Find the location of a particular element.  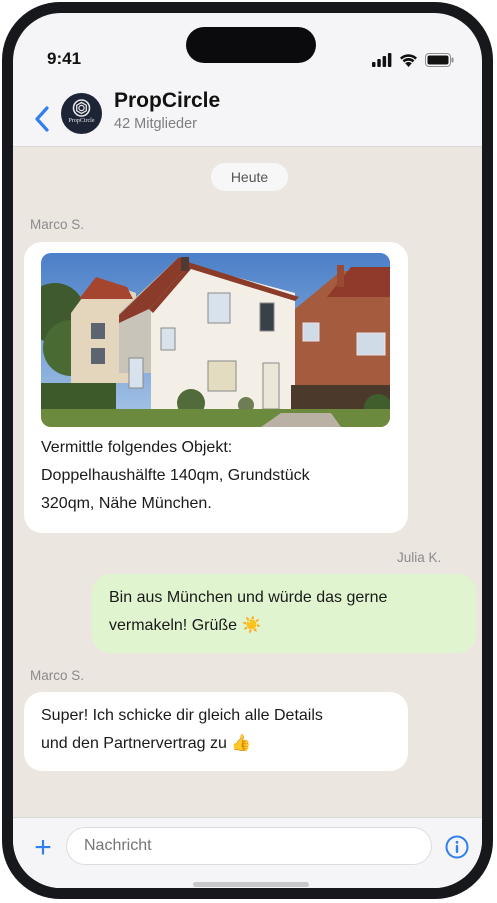

property-photo is located at coordinates (215, 340).